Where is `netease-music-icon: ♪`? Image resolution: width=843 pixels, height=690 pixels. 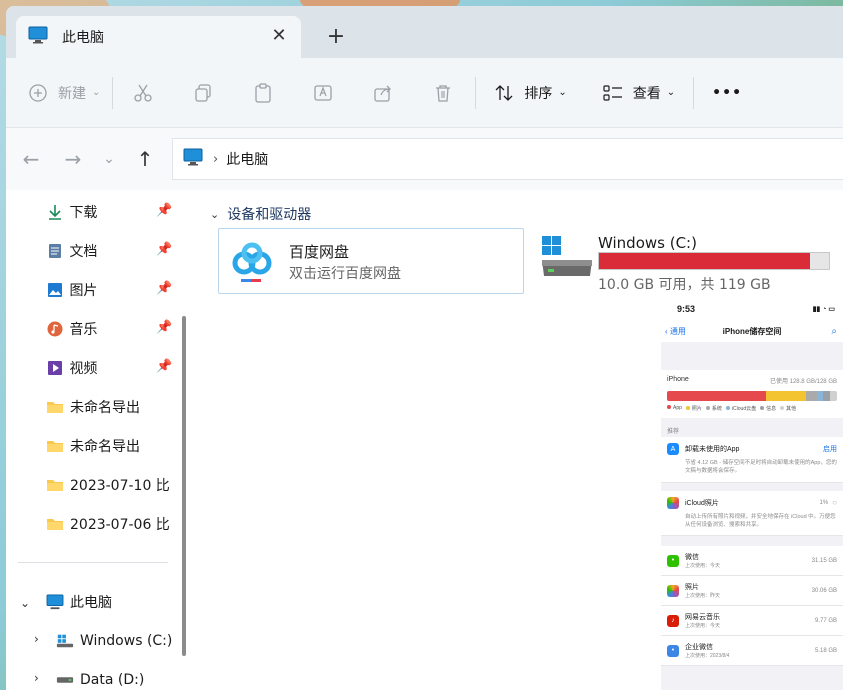
netease-music-icon: ♪ is located at coordinates (673, 620).